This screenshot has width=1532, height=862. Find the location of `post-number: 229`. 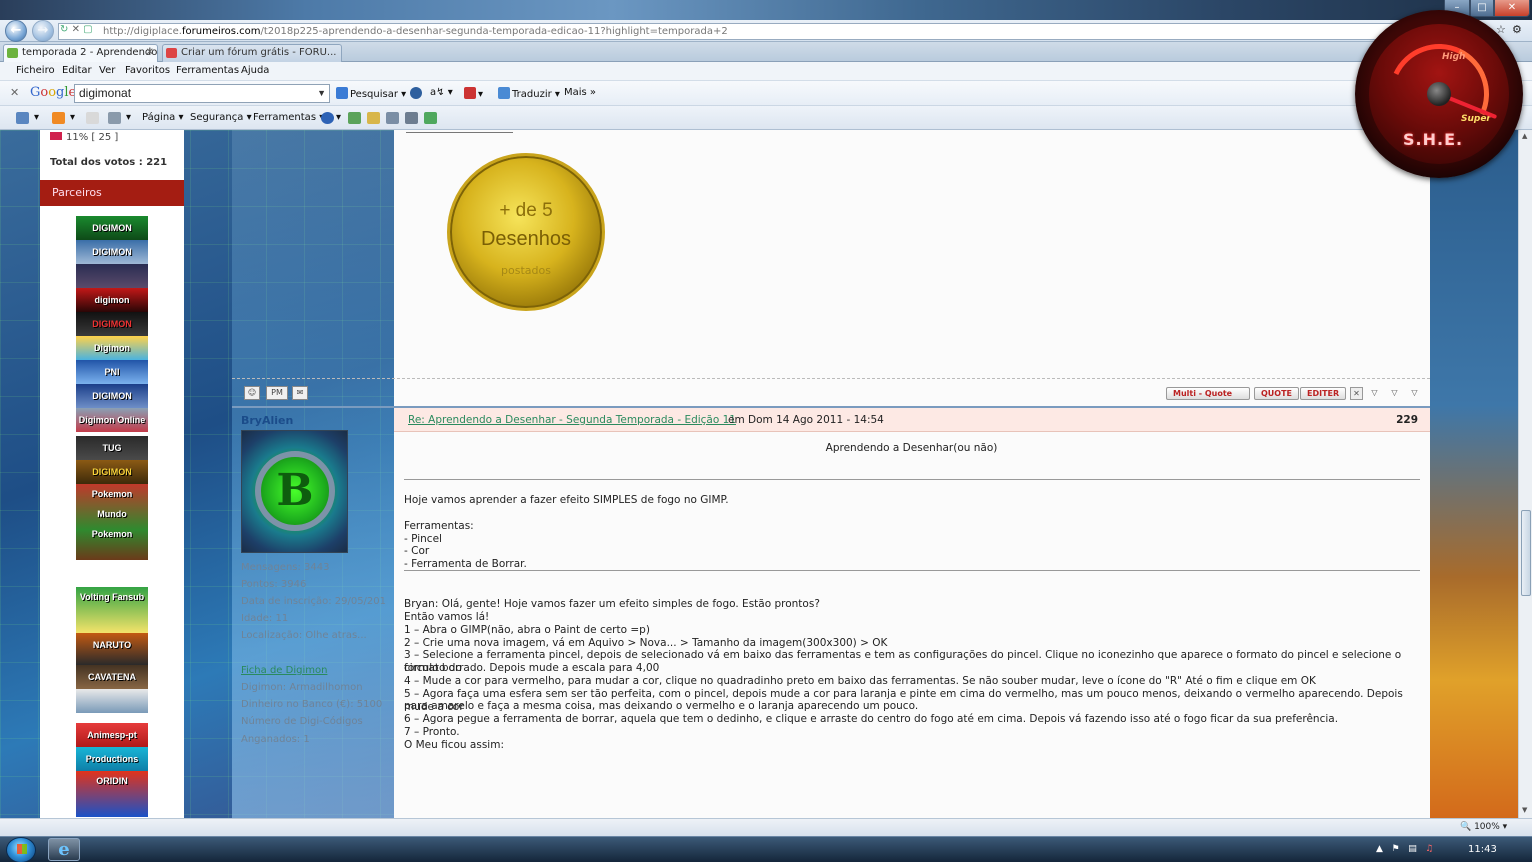

post-number: 229 is located at coordinates (1407, 420).